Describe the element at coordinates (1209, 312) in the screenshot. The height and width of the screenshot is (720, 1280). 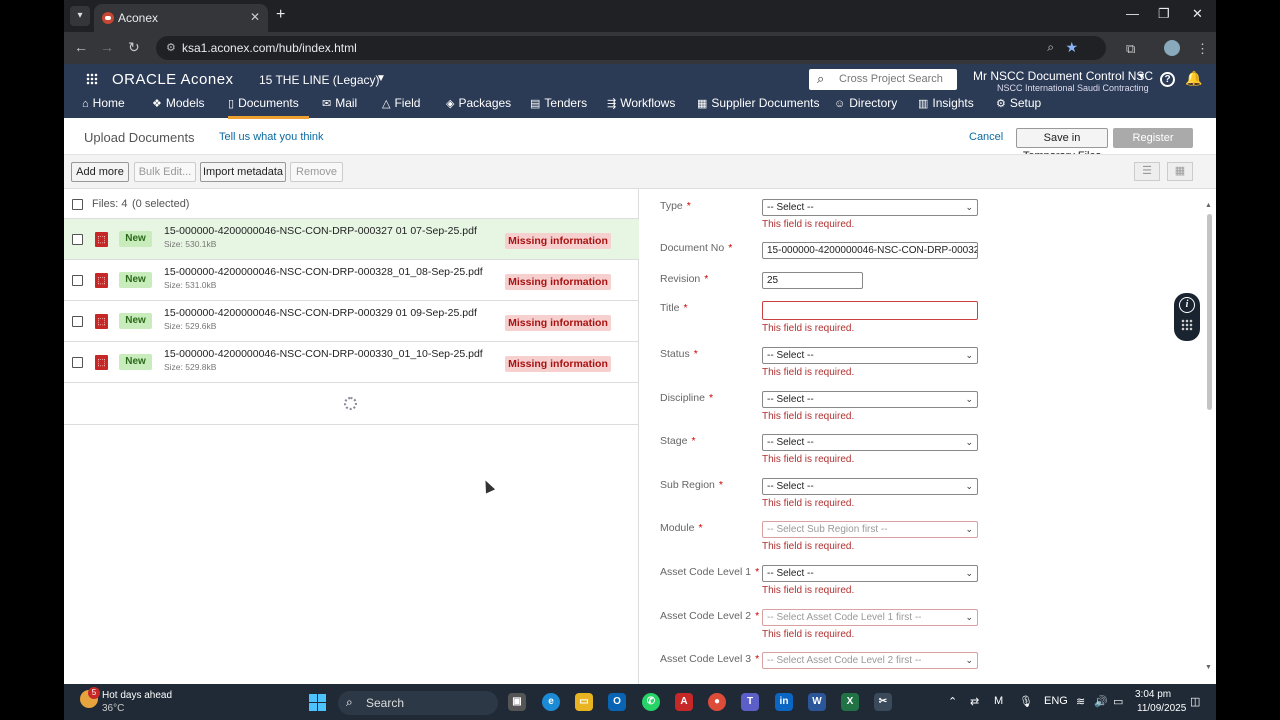
I see `scroll-thumb` at that location.